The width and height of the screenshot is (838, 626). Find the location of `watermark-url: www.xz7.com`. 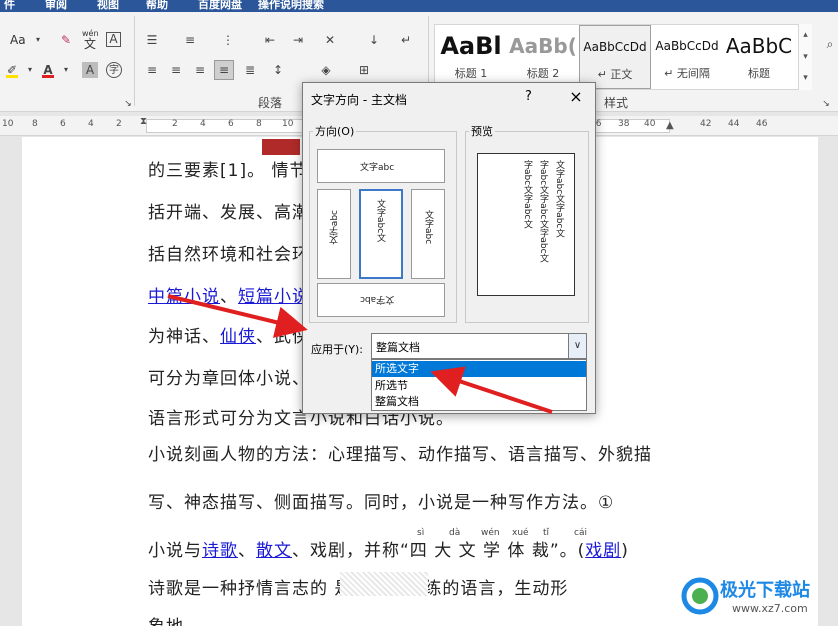

watermark-url: www.xz7.com is located at coordinates (770, 608).